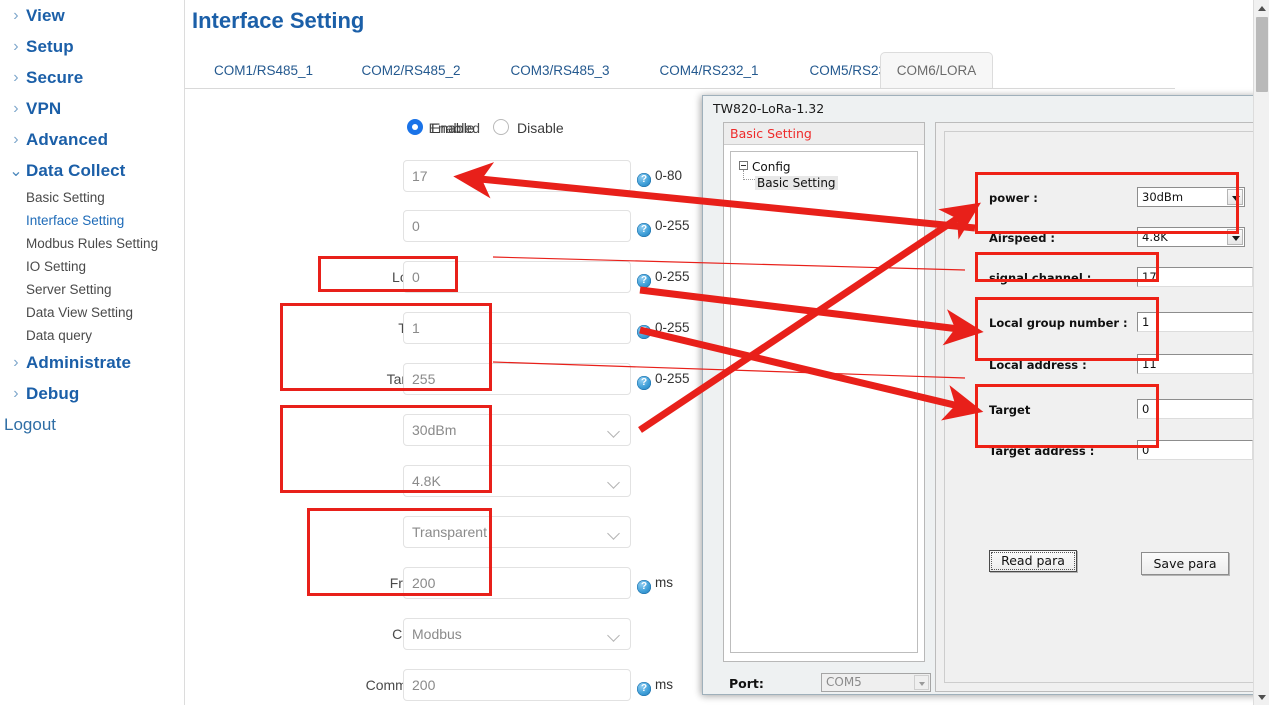  Describe the element at coordinates (92, 289) in the screenshot. I see `sidebar-subitem-server-setting: Server Setting` at that location.